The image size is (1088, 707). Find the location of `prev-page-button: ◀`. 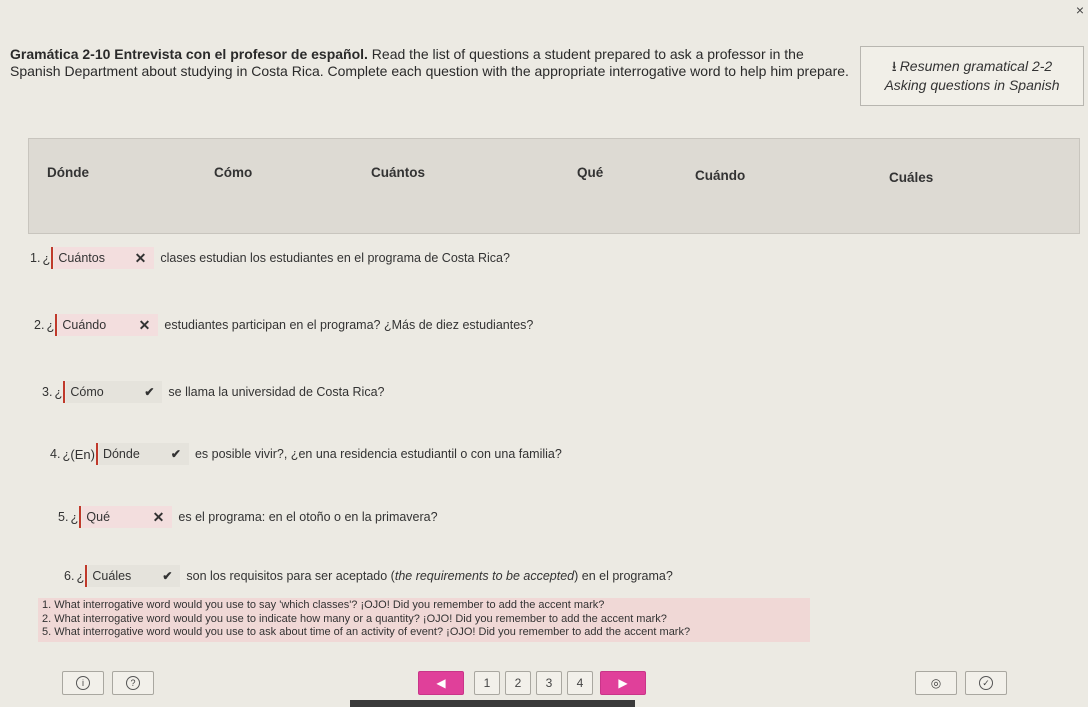

prev-page-button: ◀ is located at coordinates (441, 683).